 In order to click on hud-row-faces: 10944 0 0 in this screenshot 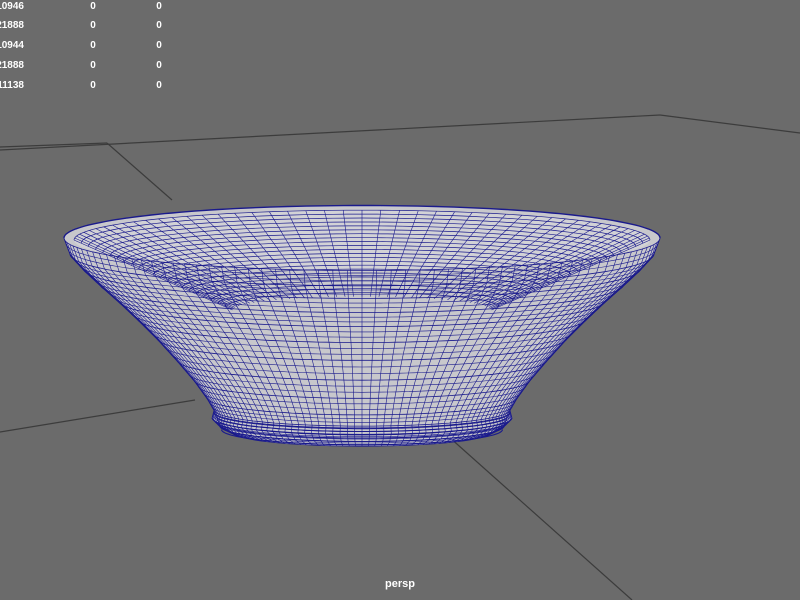, I will do `click(100, 46)`.